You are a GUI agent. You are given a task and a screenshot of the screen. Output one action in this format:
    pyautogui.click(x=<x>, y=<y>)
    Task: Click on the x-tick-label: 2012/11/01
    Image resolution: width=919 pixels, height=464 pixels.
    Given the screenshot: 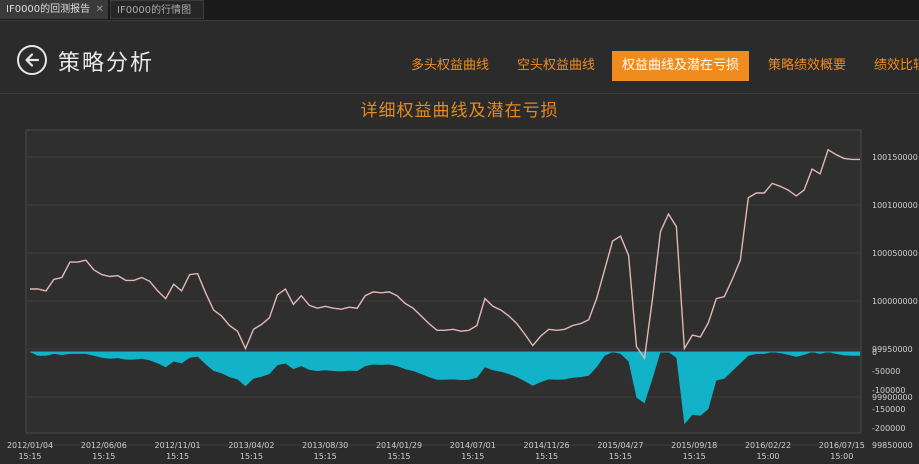 What is the action you would take?
    pyautogui.click(x=178, y=445)
    